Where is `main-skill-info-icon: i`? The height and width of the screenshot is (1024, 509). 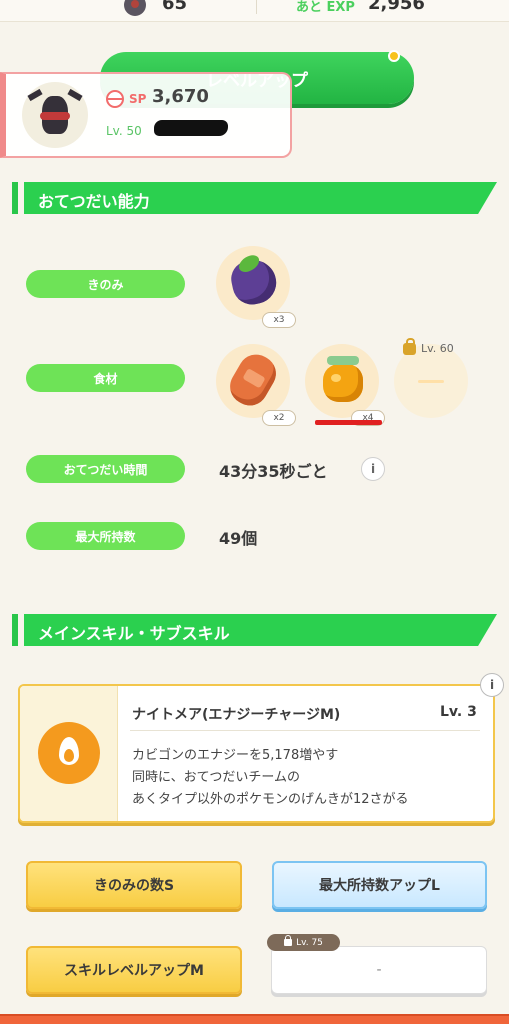
main-skill-info-icon: i is located at coordinates (492, 685).